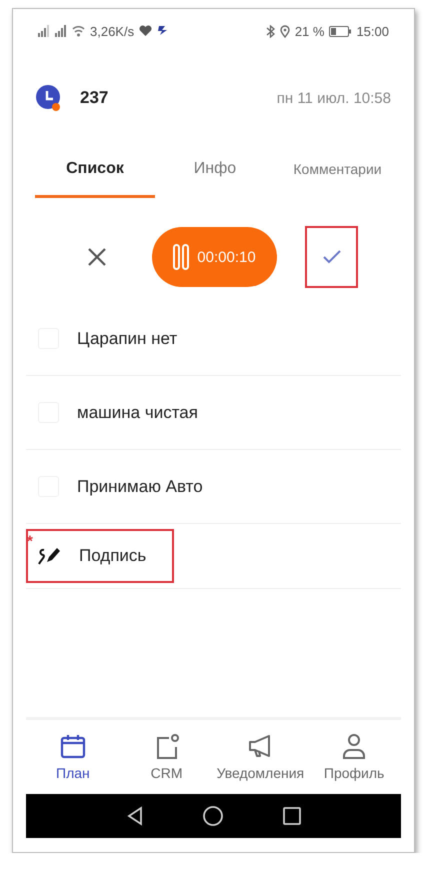  I want to click on tab: Инфо, so click(215, 170).